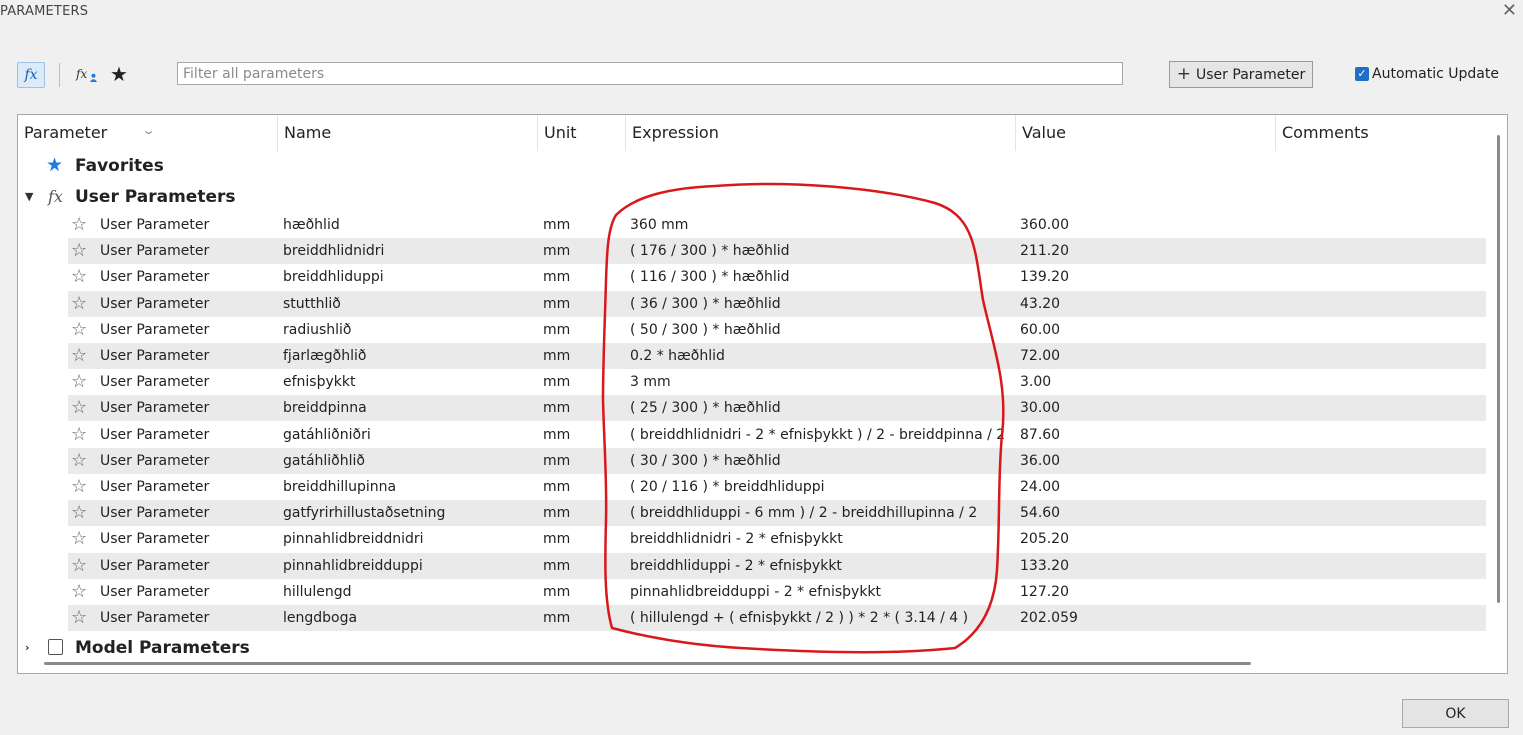  I want to click on name-cell: pinnahlidbreidduppi, so click(353, 566).